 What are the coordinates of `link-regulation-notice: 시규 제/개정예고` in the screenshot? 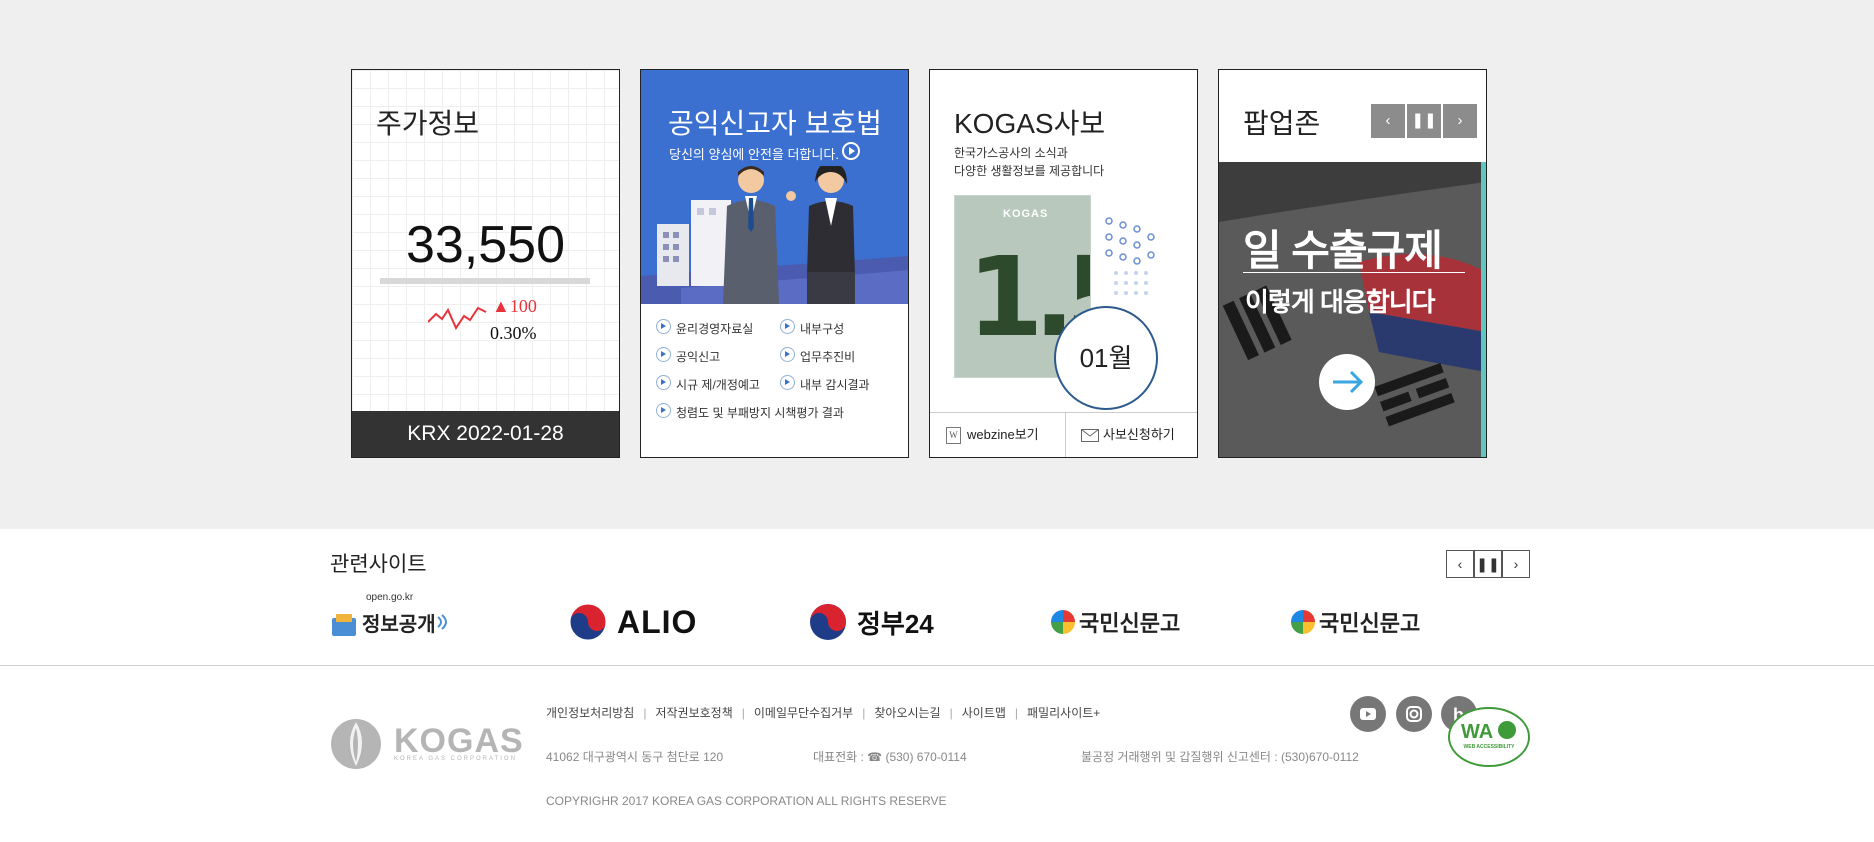 It's located at (708, 384).